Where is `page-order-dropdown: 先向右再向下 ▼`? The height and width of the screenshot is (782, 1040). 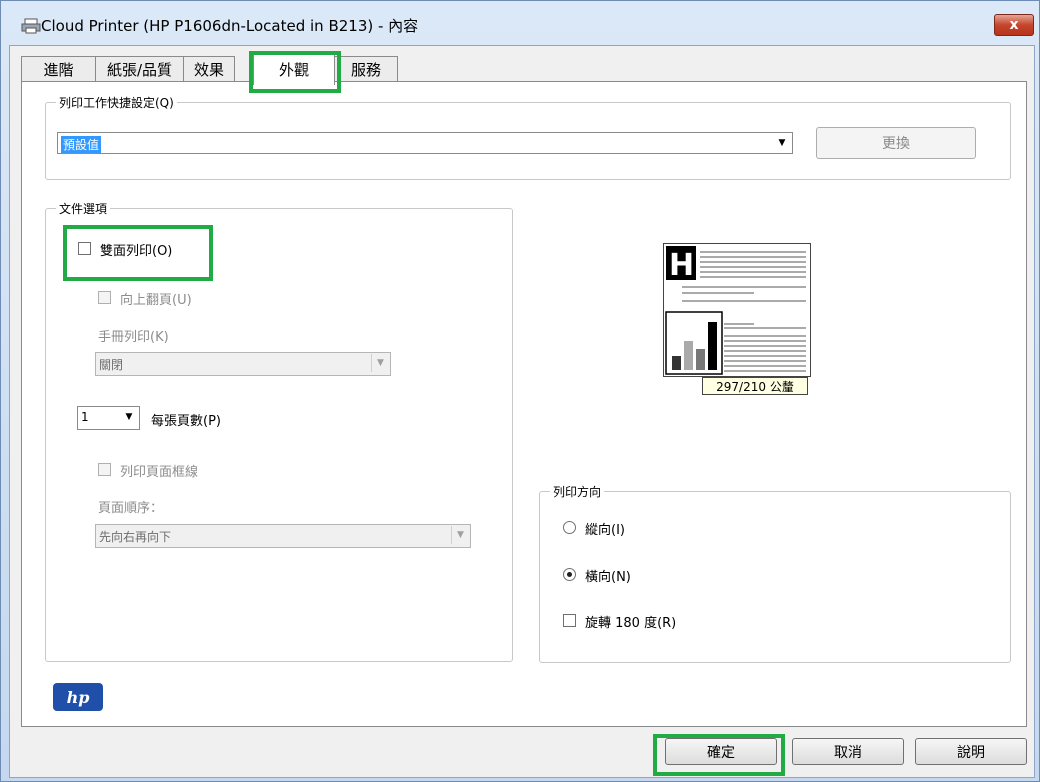 page-order-dropdown: 先向右再向下 ▼ is located at coordinates (283, 536).